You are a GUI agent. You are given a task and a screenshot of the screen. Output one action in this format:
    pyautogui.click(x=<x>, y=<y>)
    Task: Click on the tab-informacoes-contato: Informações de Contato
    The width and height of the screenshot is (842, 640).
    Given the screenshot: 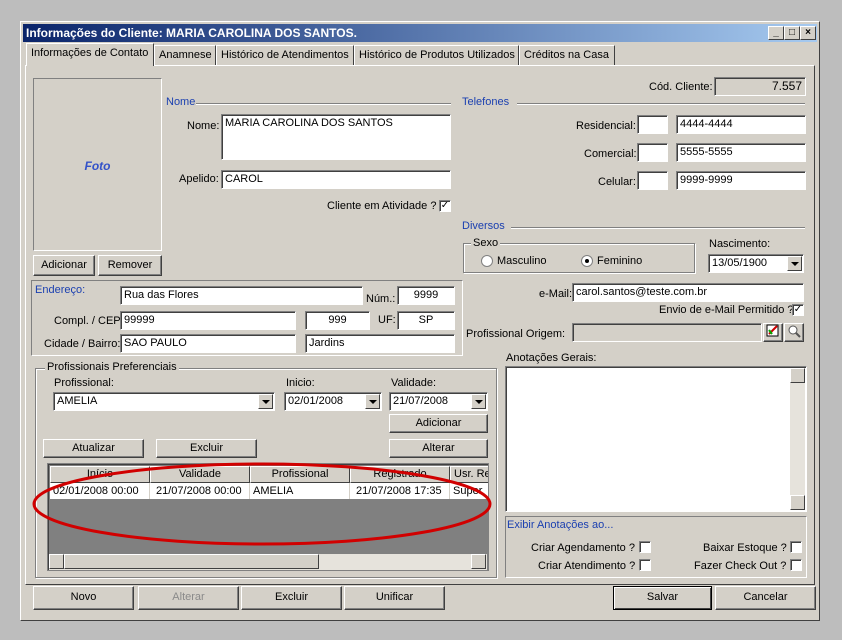 What is the action you would take?
    pyautogui.click(x=90, y=54)
    